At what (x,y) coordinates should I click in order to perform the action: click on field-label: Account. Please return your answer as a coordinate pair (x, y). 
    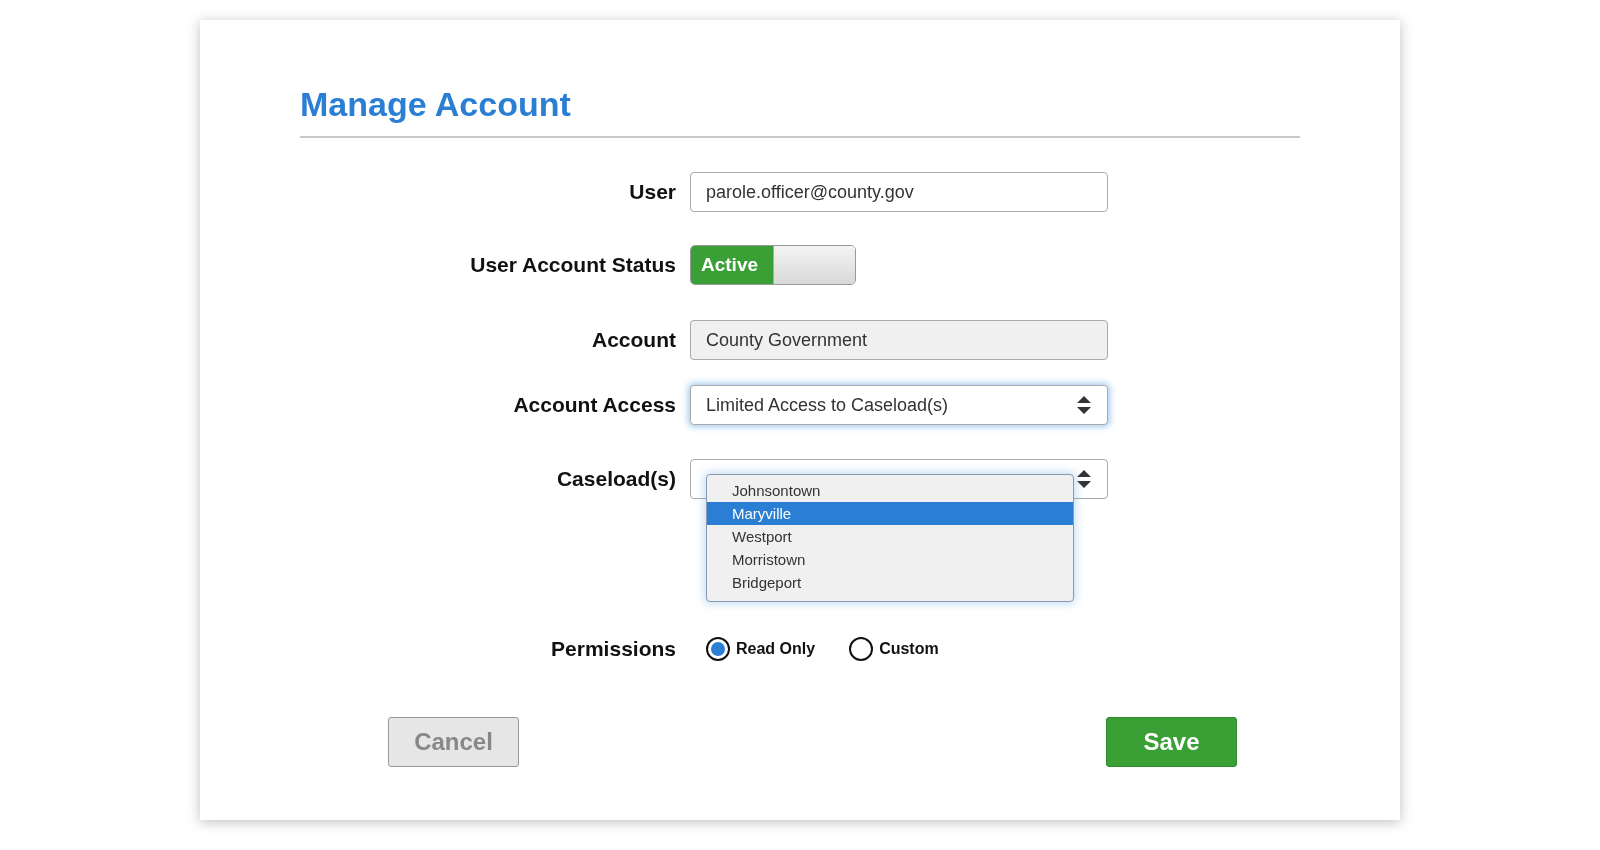
    Looking at the image, I should click on (634, 340).